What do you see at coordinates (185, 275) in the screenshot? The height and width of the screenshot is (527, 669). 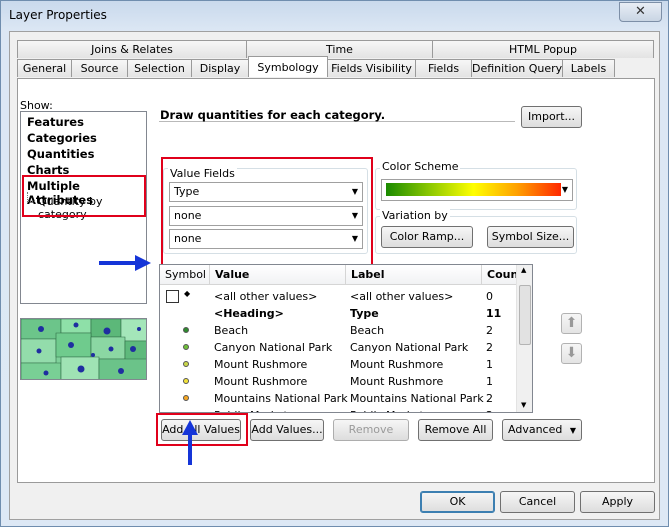 I see `column-header-symbol: Symbol` at bounding box center [185, 275].